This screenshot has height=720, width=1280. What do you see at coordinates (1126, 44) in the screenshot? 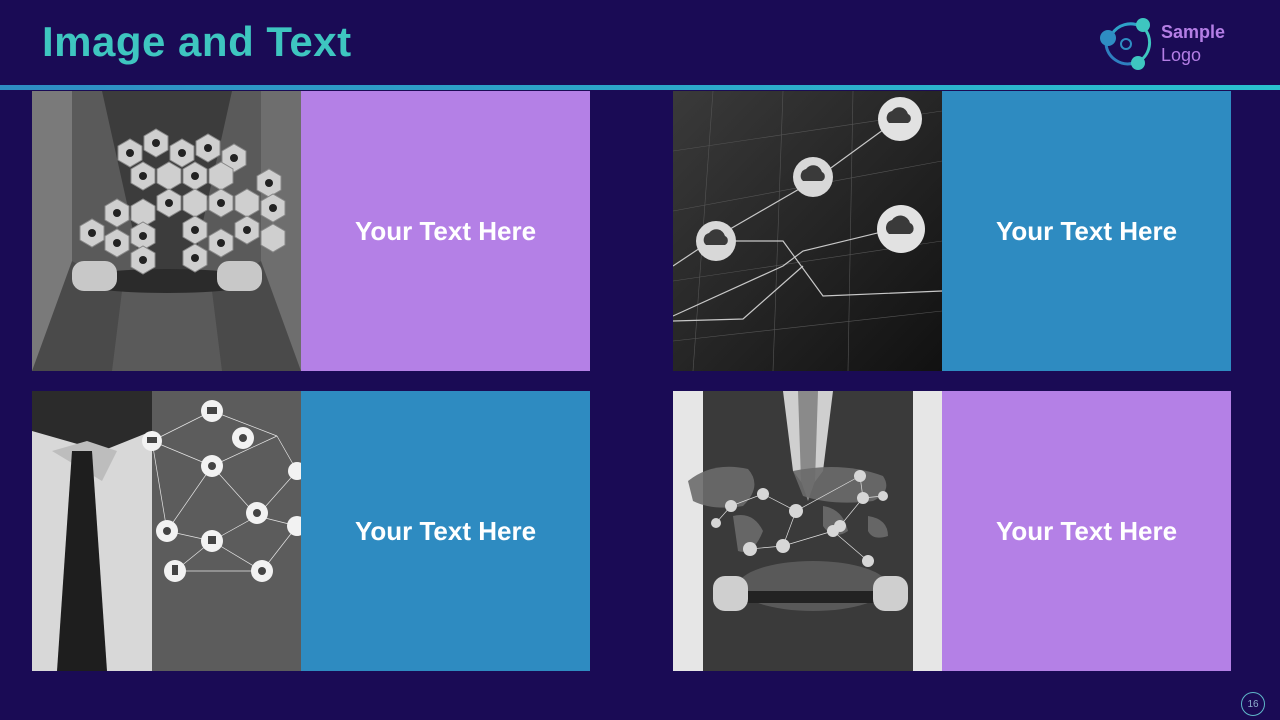
I see `network-nodes-logo-icon` at bounding box center [1126, 44].